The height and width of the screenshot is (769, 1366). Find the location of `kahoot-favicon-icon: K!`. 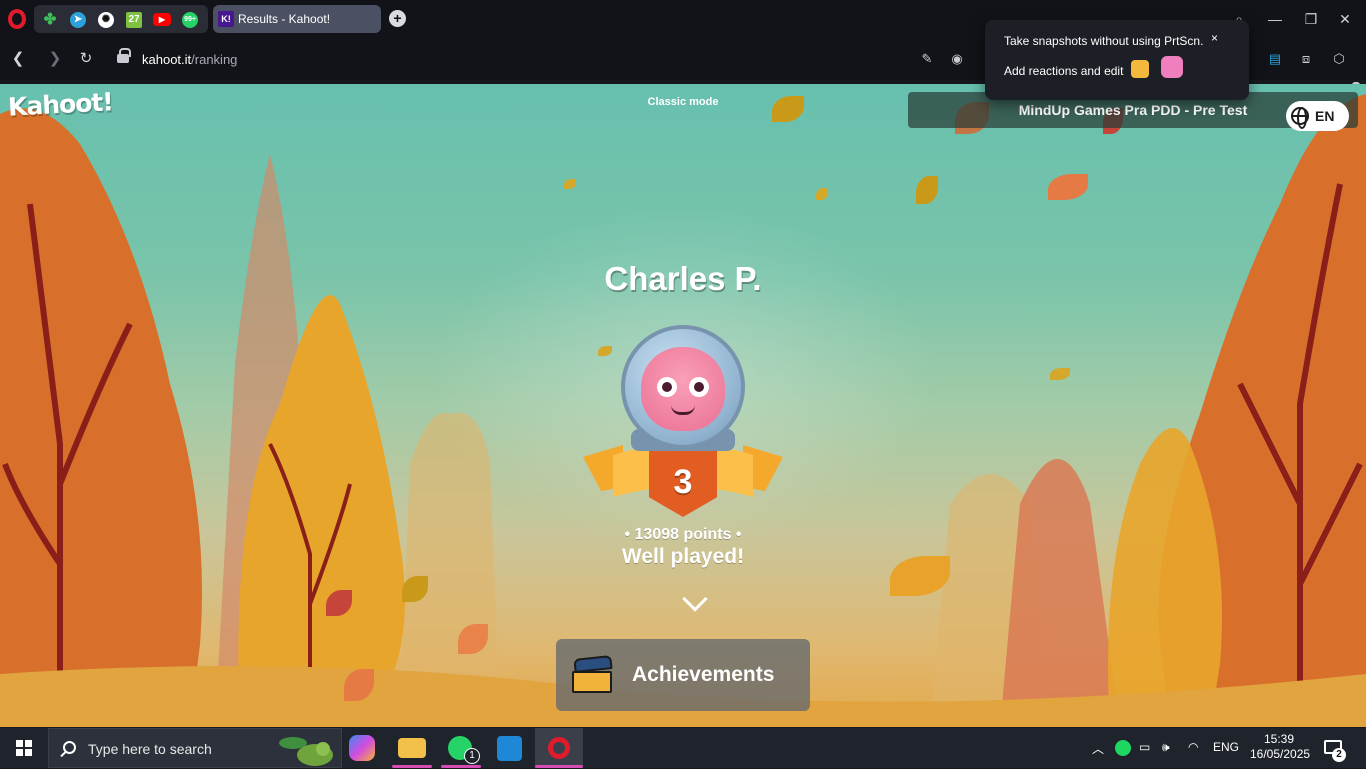

kahoot-favicon-icon: K! is located at coordinates (226, 19).